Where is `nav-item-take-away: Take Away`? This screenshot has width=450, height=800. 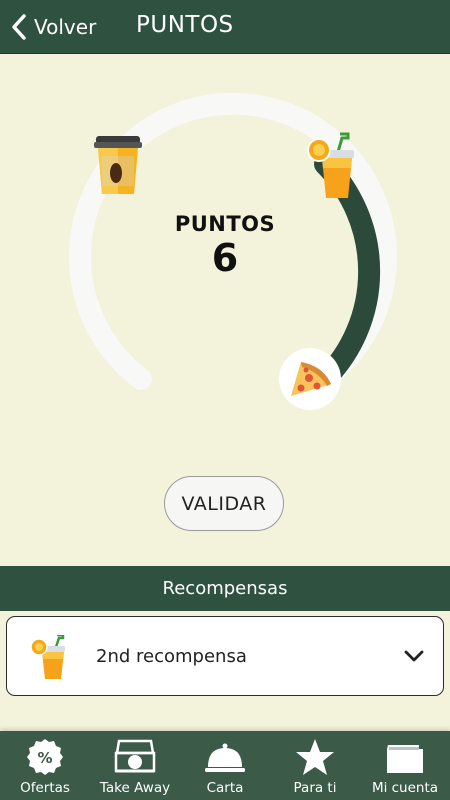
nav-item-take-away: Take Away is located at coordinates (135, 765).